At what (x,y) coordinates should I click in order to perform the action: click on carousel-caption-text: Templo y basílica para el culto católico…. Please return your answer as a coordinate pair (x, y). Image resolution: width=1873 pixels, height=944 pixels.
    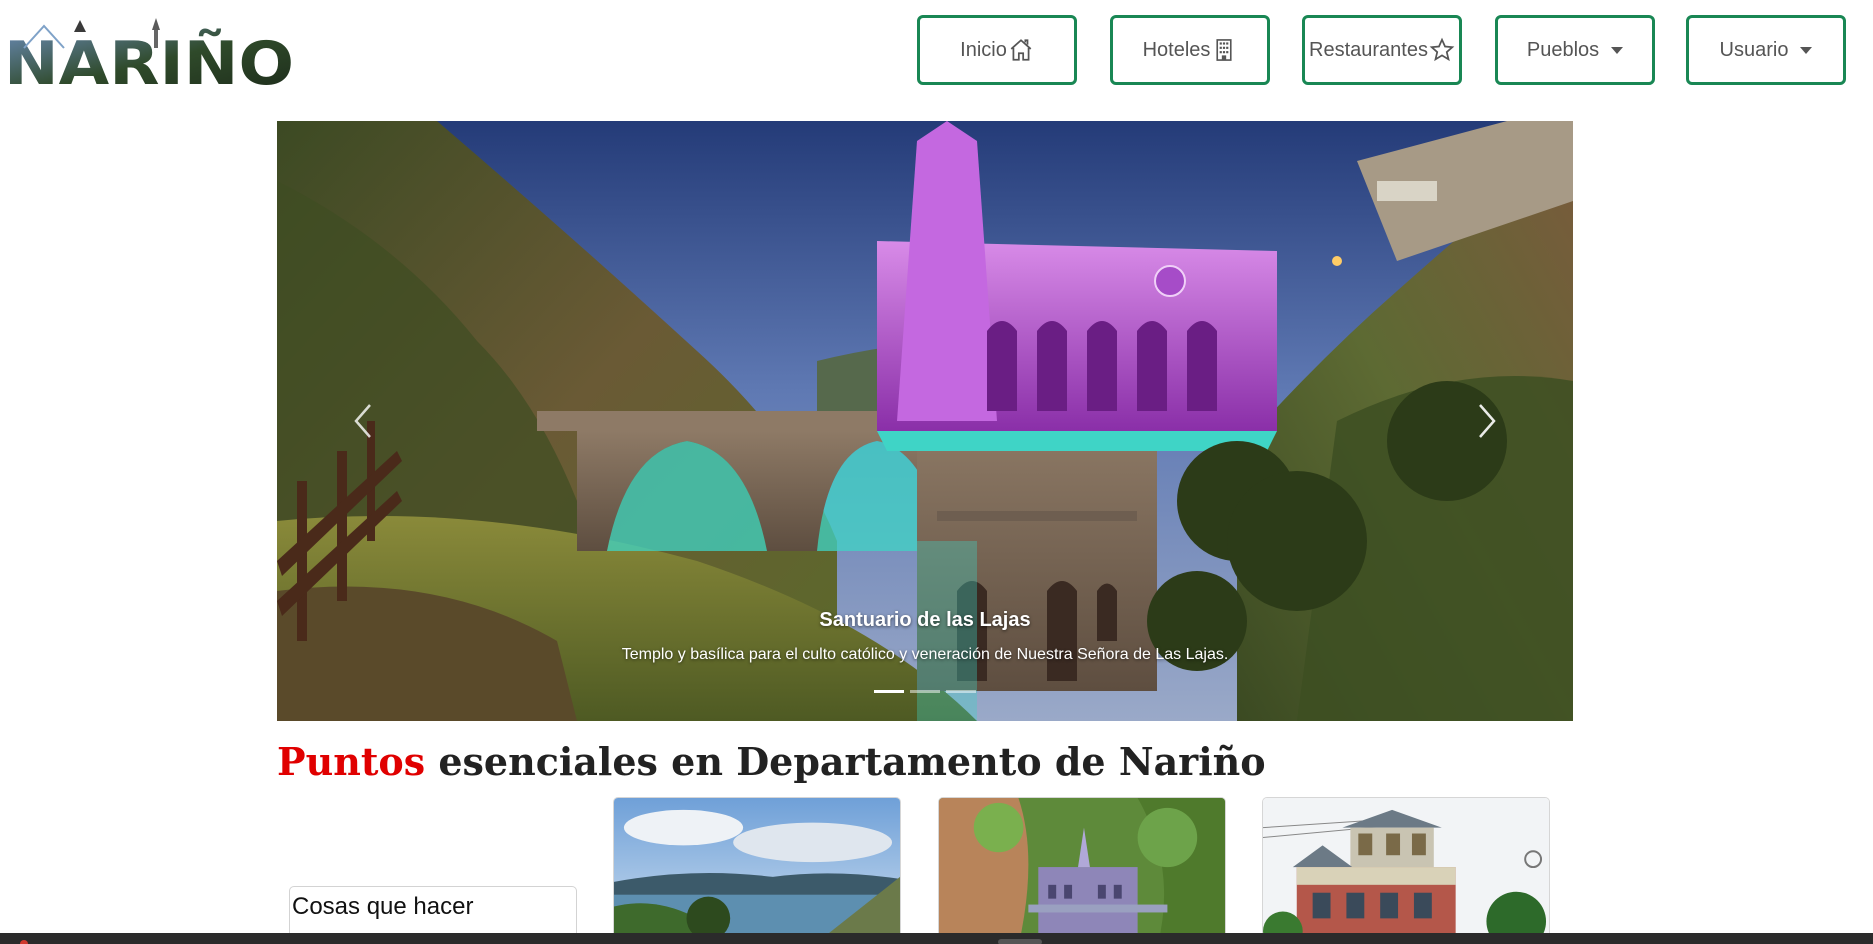
    Looking at the image, I should click on (925, 654).